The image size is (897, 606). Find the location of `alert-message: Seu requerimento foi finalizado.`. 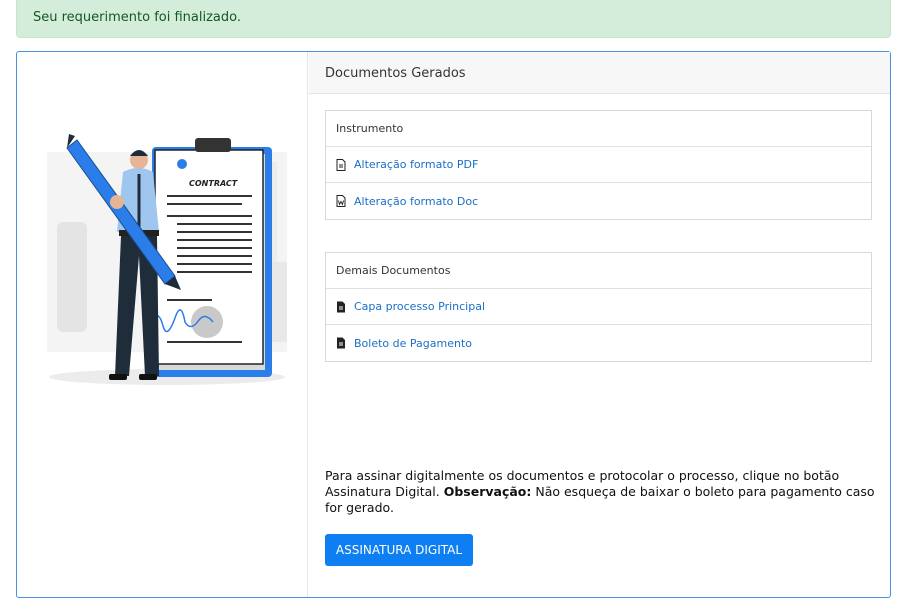

alert-message: Seu requerimento foi finalizado. is located at coordinates (137, 17).